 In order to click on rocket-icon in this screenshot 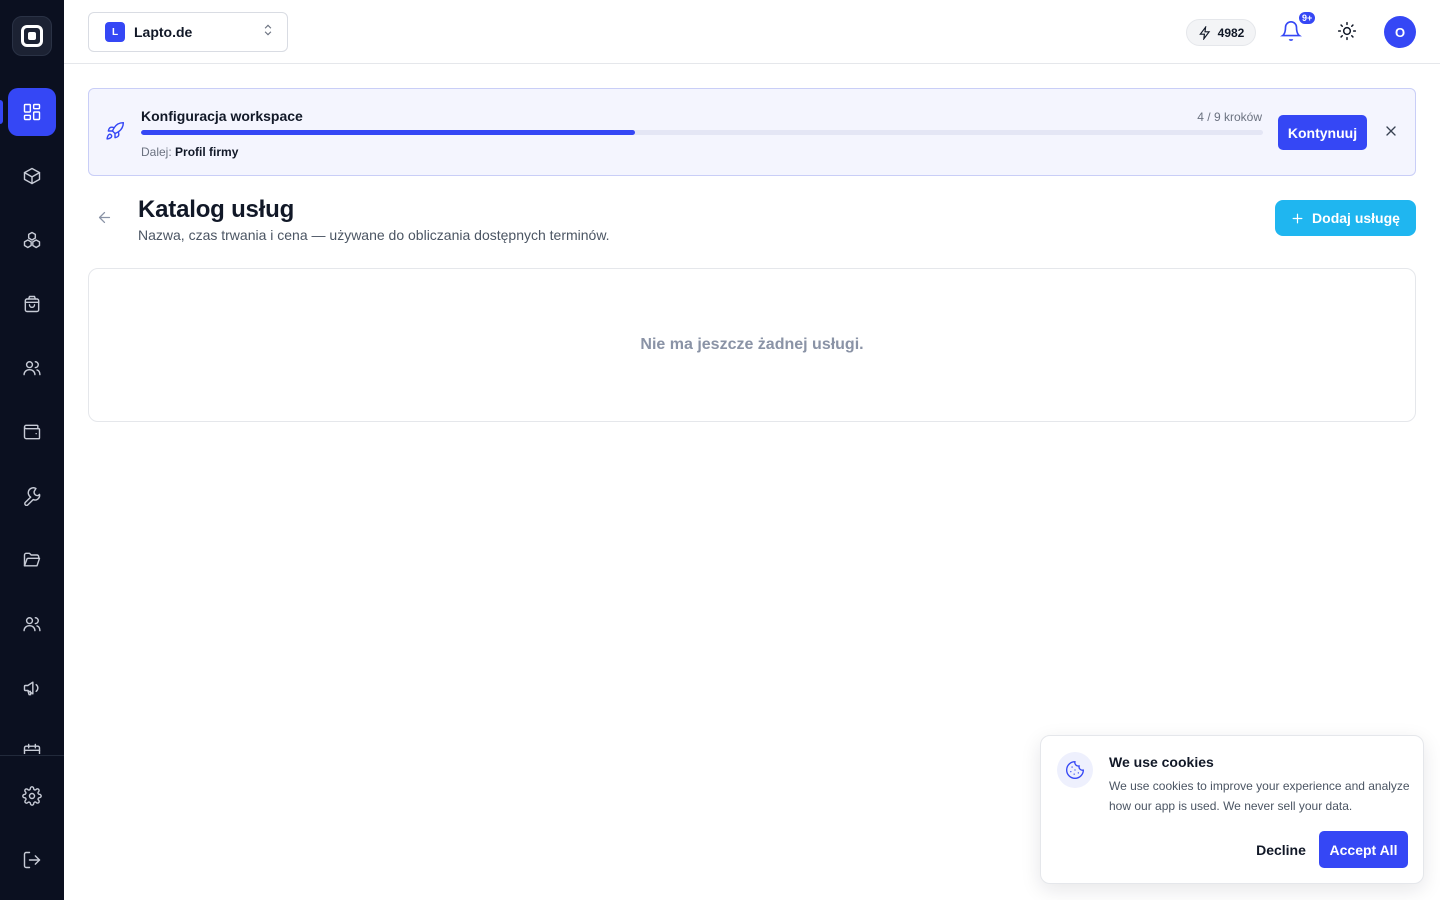, I will do `click(116, 132)`.